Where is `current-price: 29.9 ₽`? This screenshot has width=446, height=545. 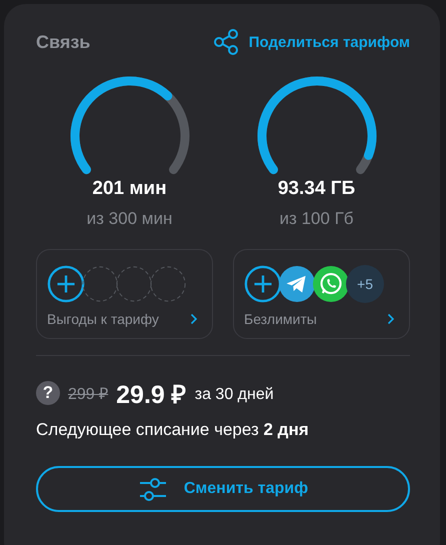 current-price: 29.9 ₽ is located at coordinates (151, 395).